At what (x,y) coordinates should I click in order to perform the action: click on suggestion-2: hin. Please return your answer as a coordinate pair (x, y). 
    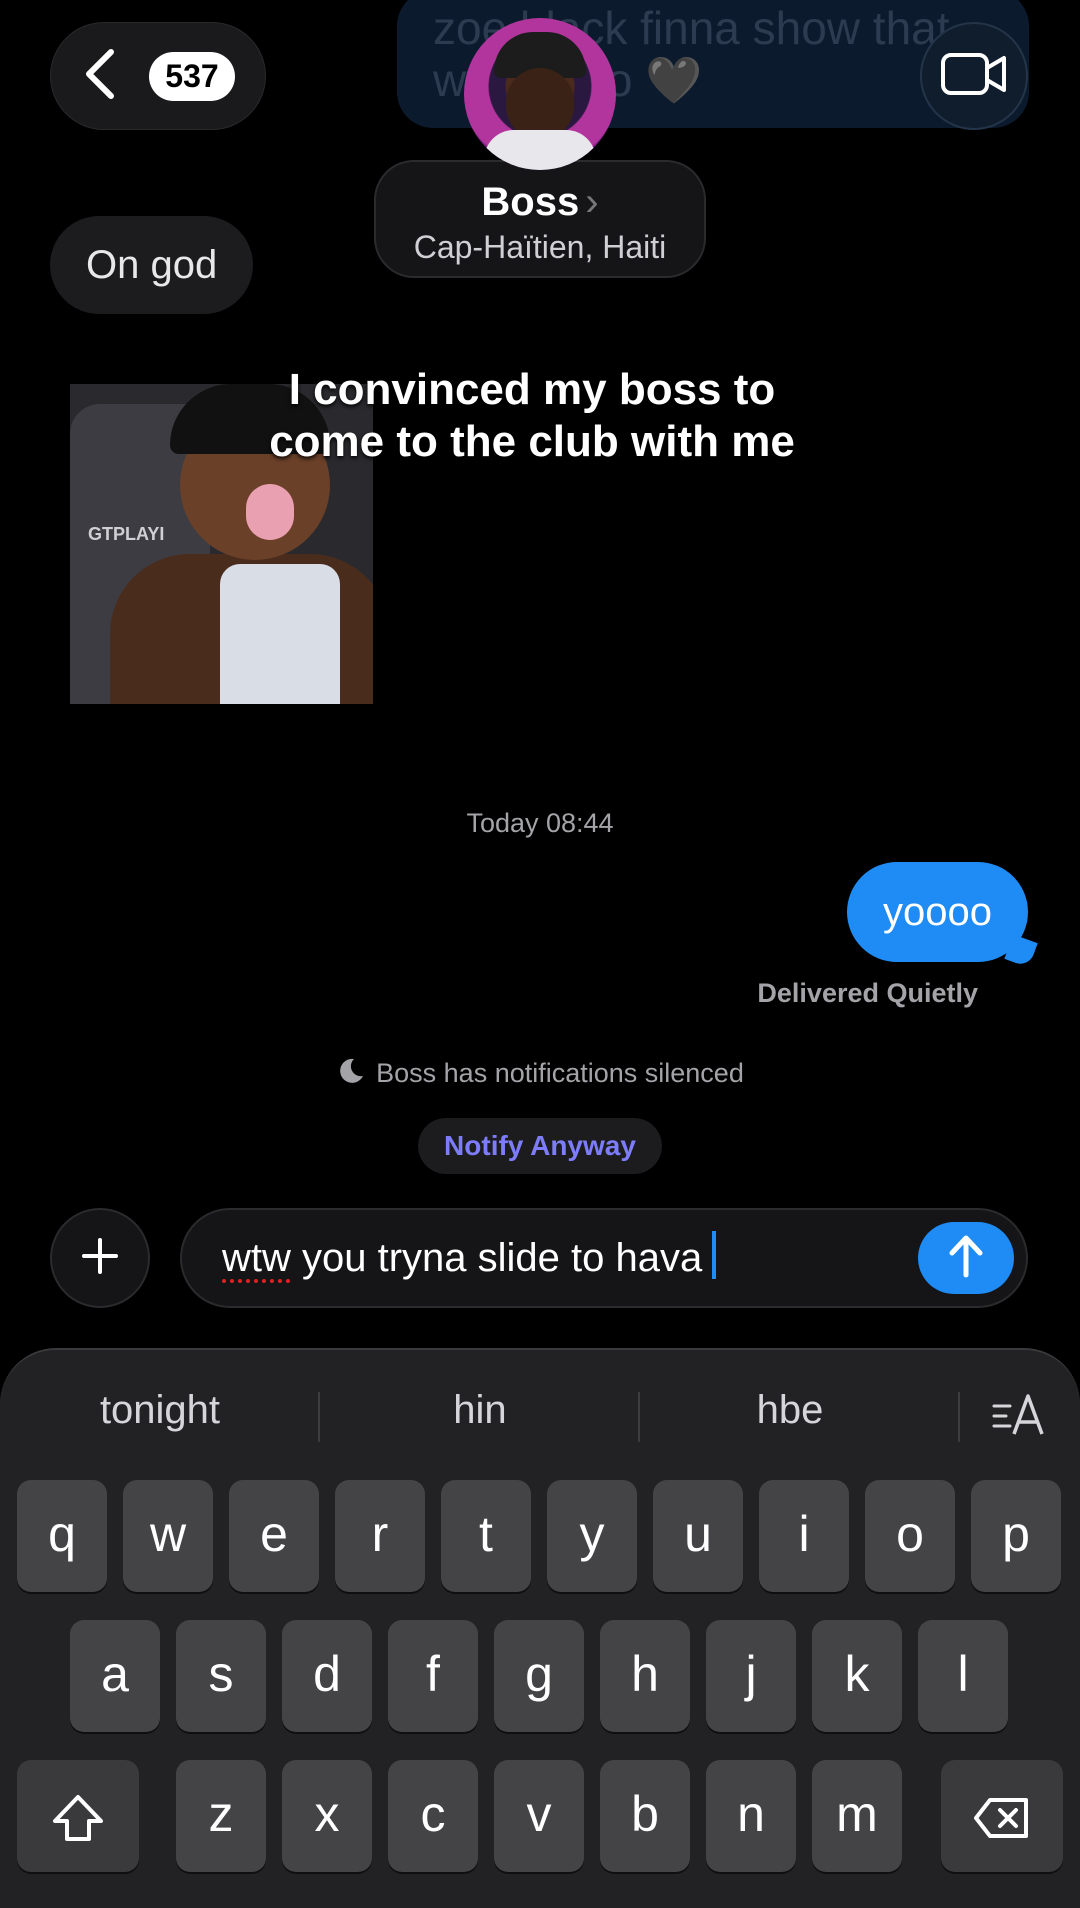
    Looking at the image, I should click on (480, 1410).